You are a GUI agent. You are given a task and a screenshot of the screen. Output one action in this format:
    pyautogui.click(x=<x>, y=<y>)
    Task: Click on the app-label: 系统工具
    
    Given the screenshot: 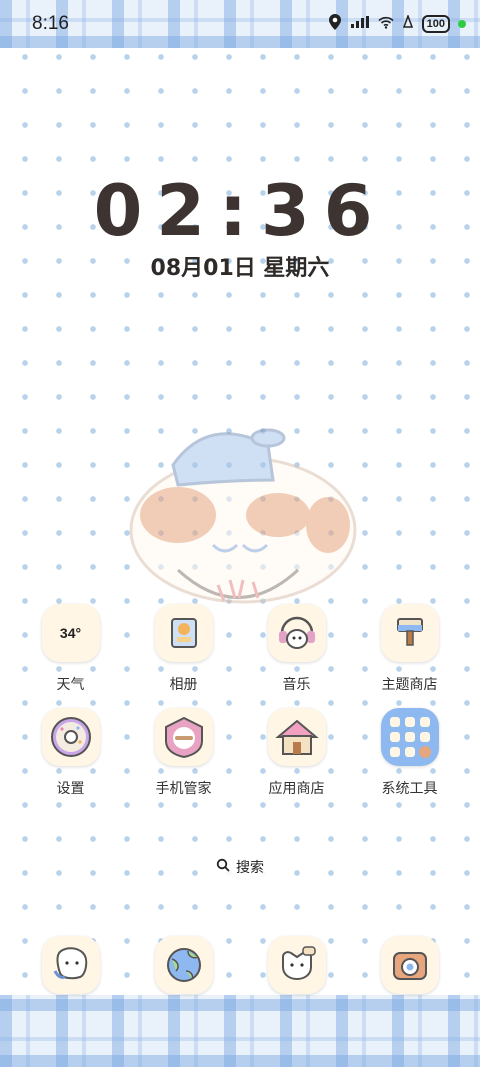 What is the action you would take?
    pyautogui.click(x=409, y=789)
    